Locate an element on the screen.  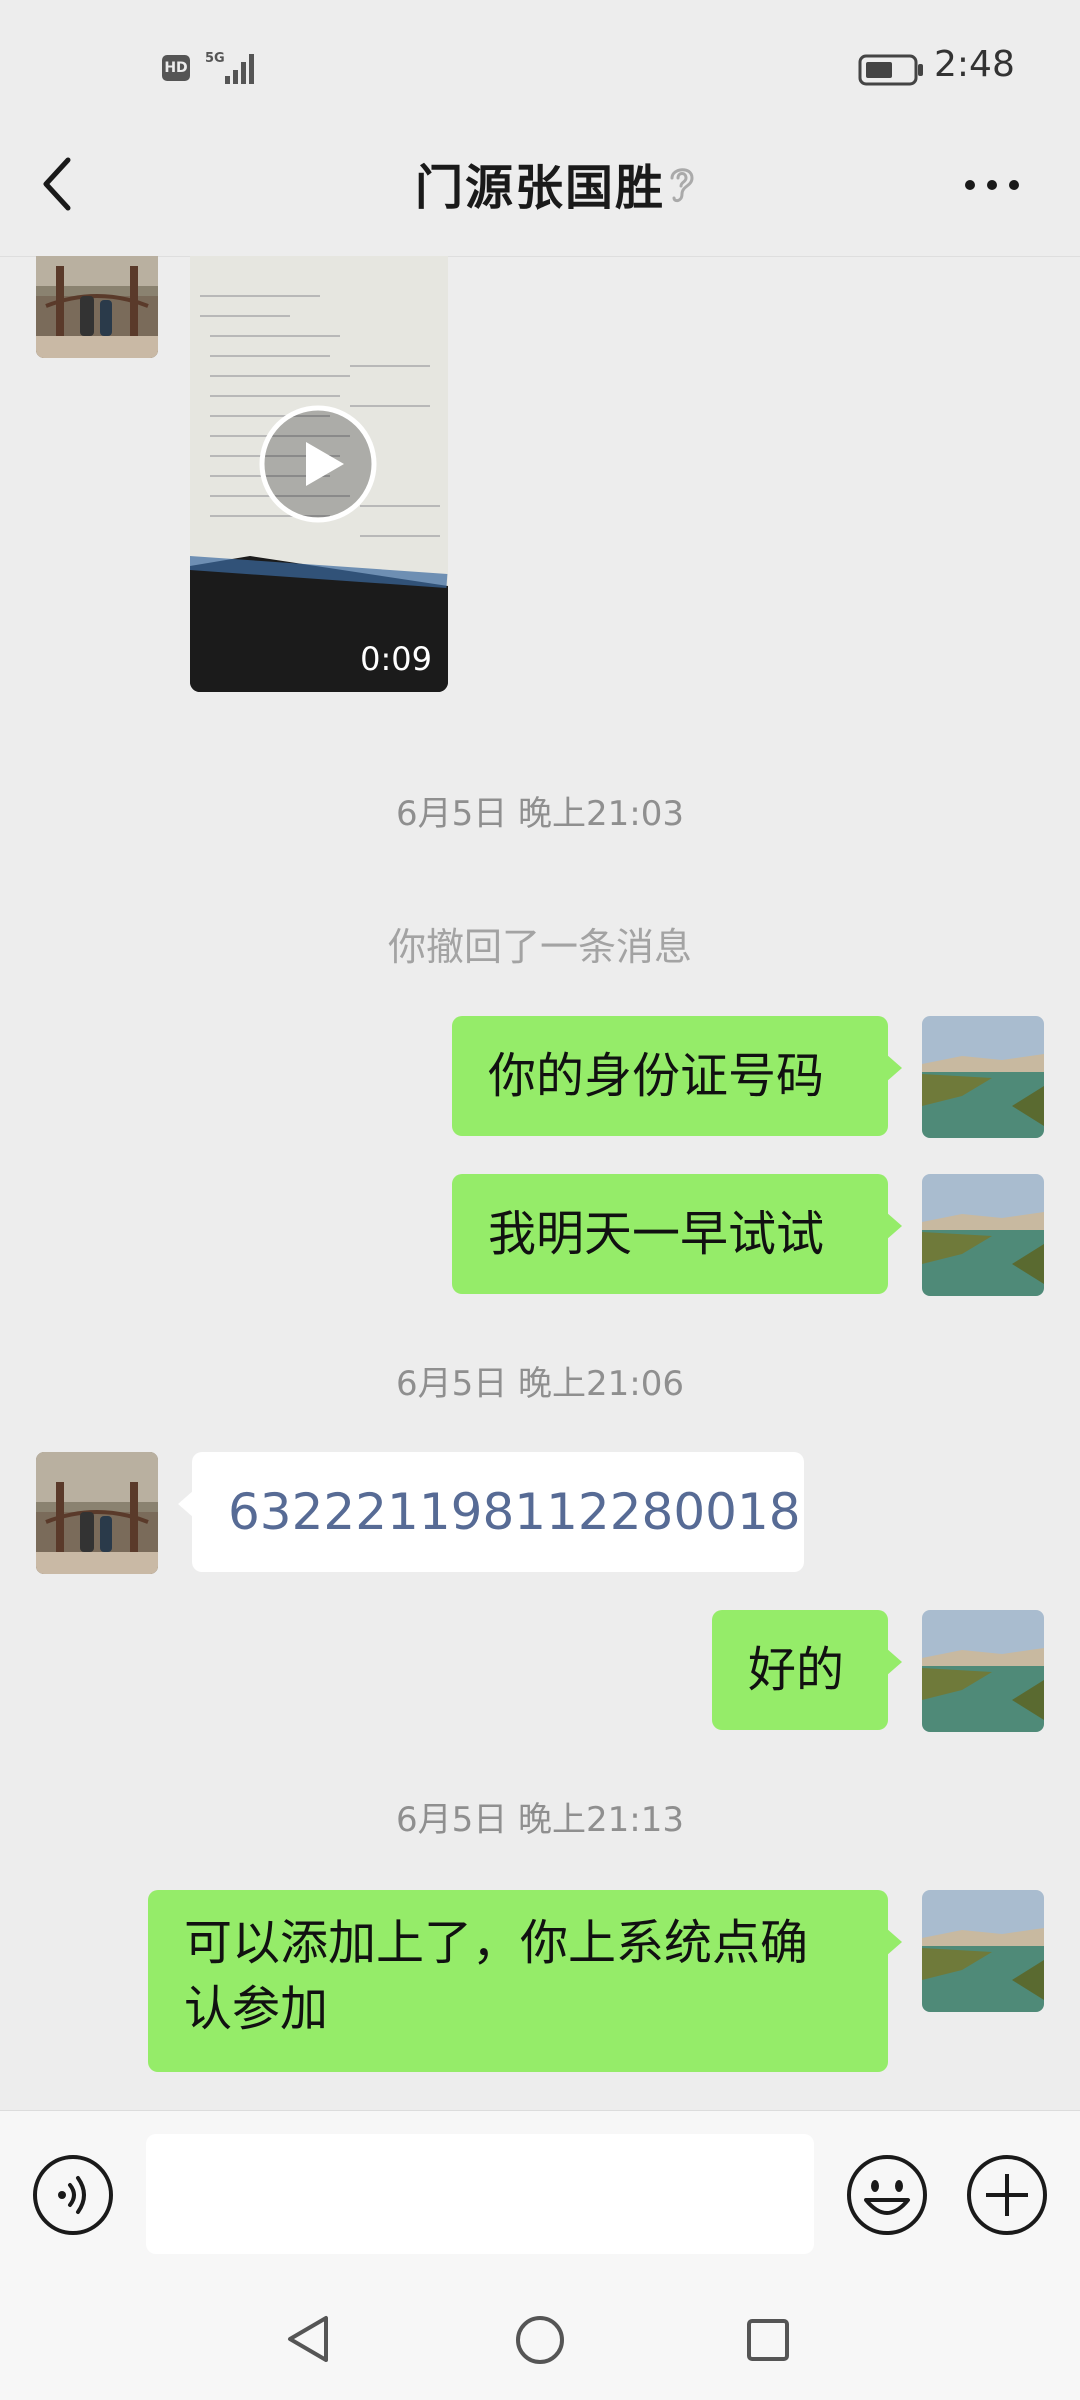
nav-back-icon is located at coordinates (309, 2339).